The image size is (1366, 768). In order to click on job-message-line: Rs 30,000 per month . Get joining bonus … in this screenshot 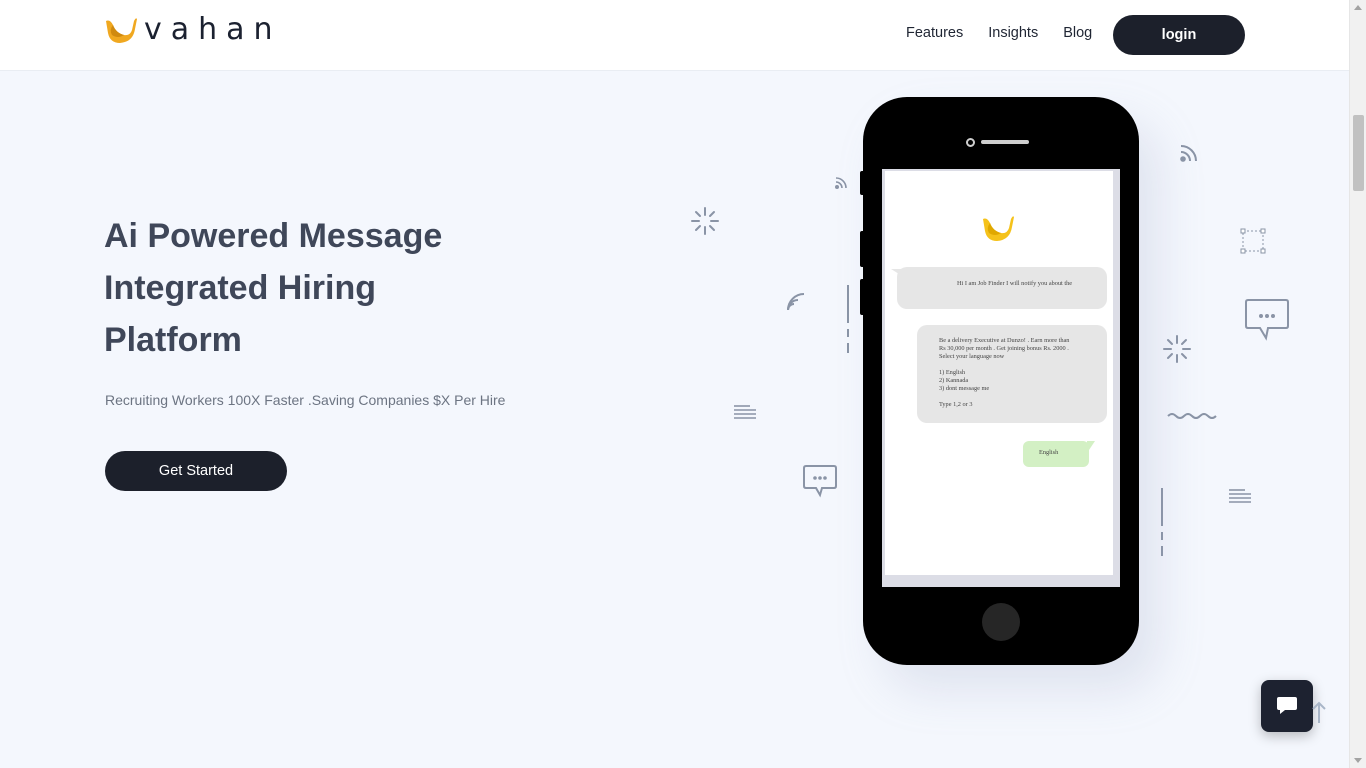, I will do `click(1004, 348)`.